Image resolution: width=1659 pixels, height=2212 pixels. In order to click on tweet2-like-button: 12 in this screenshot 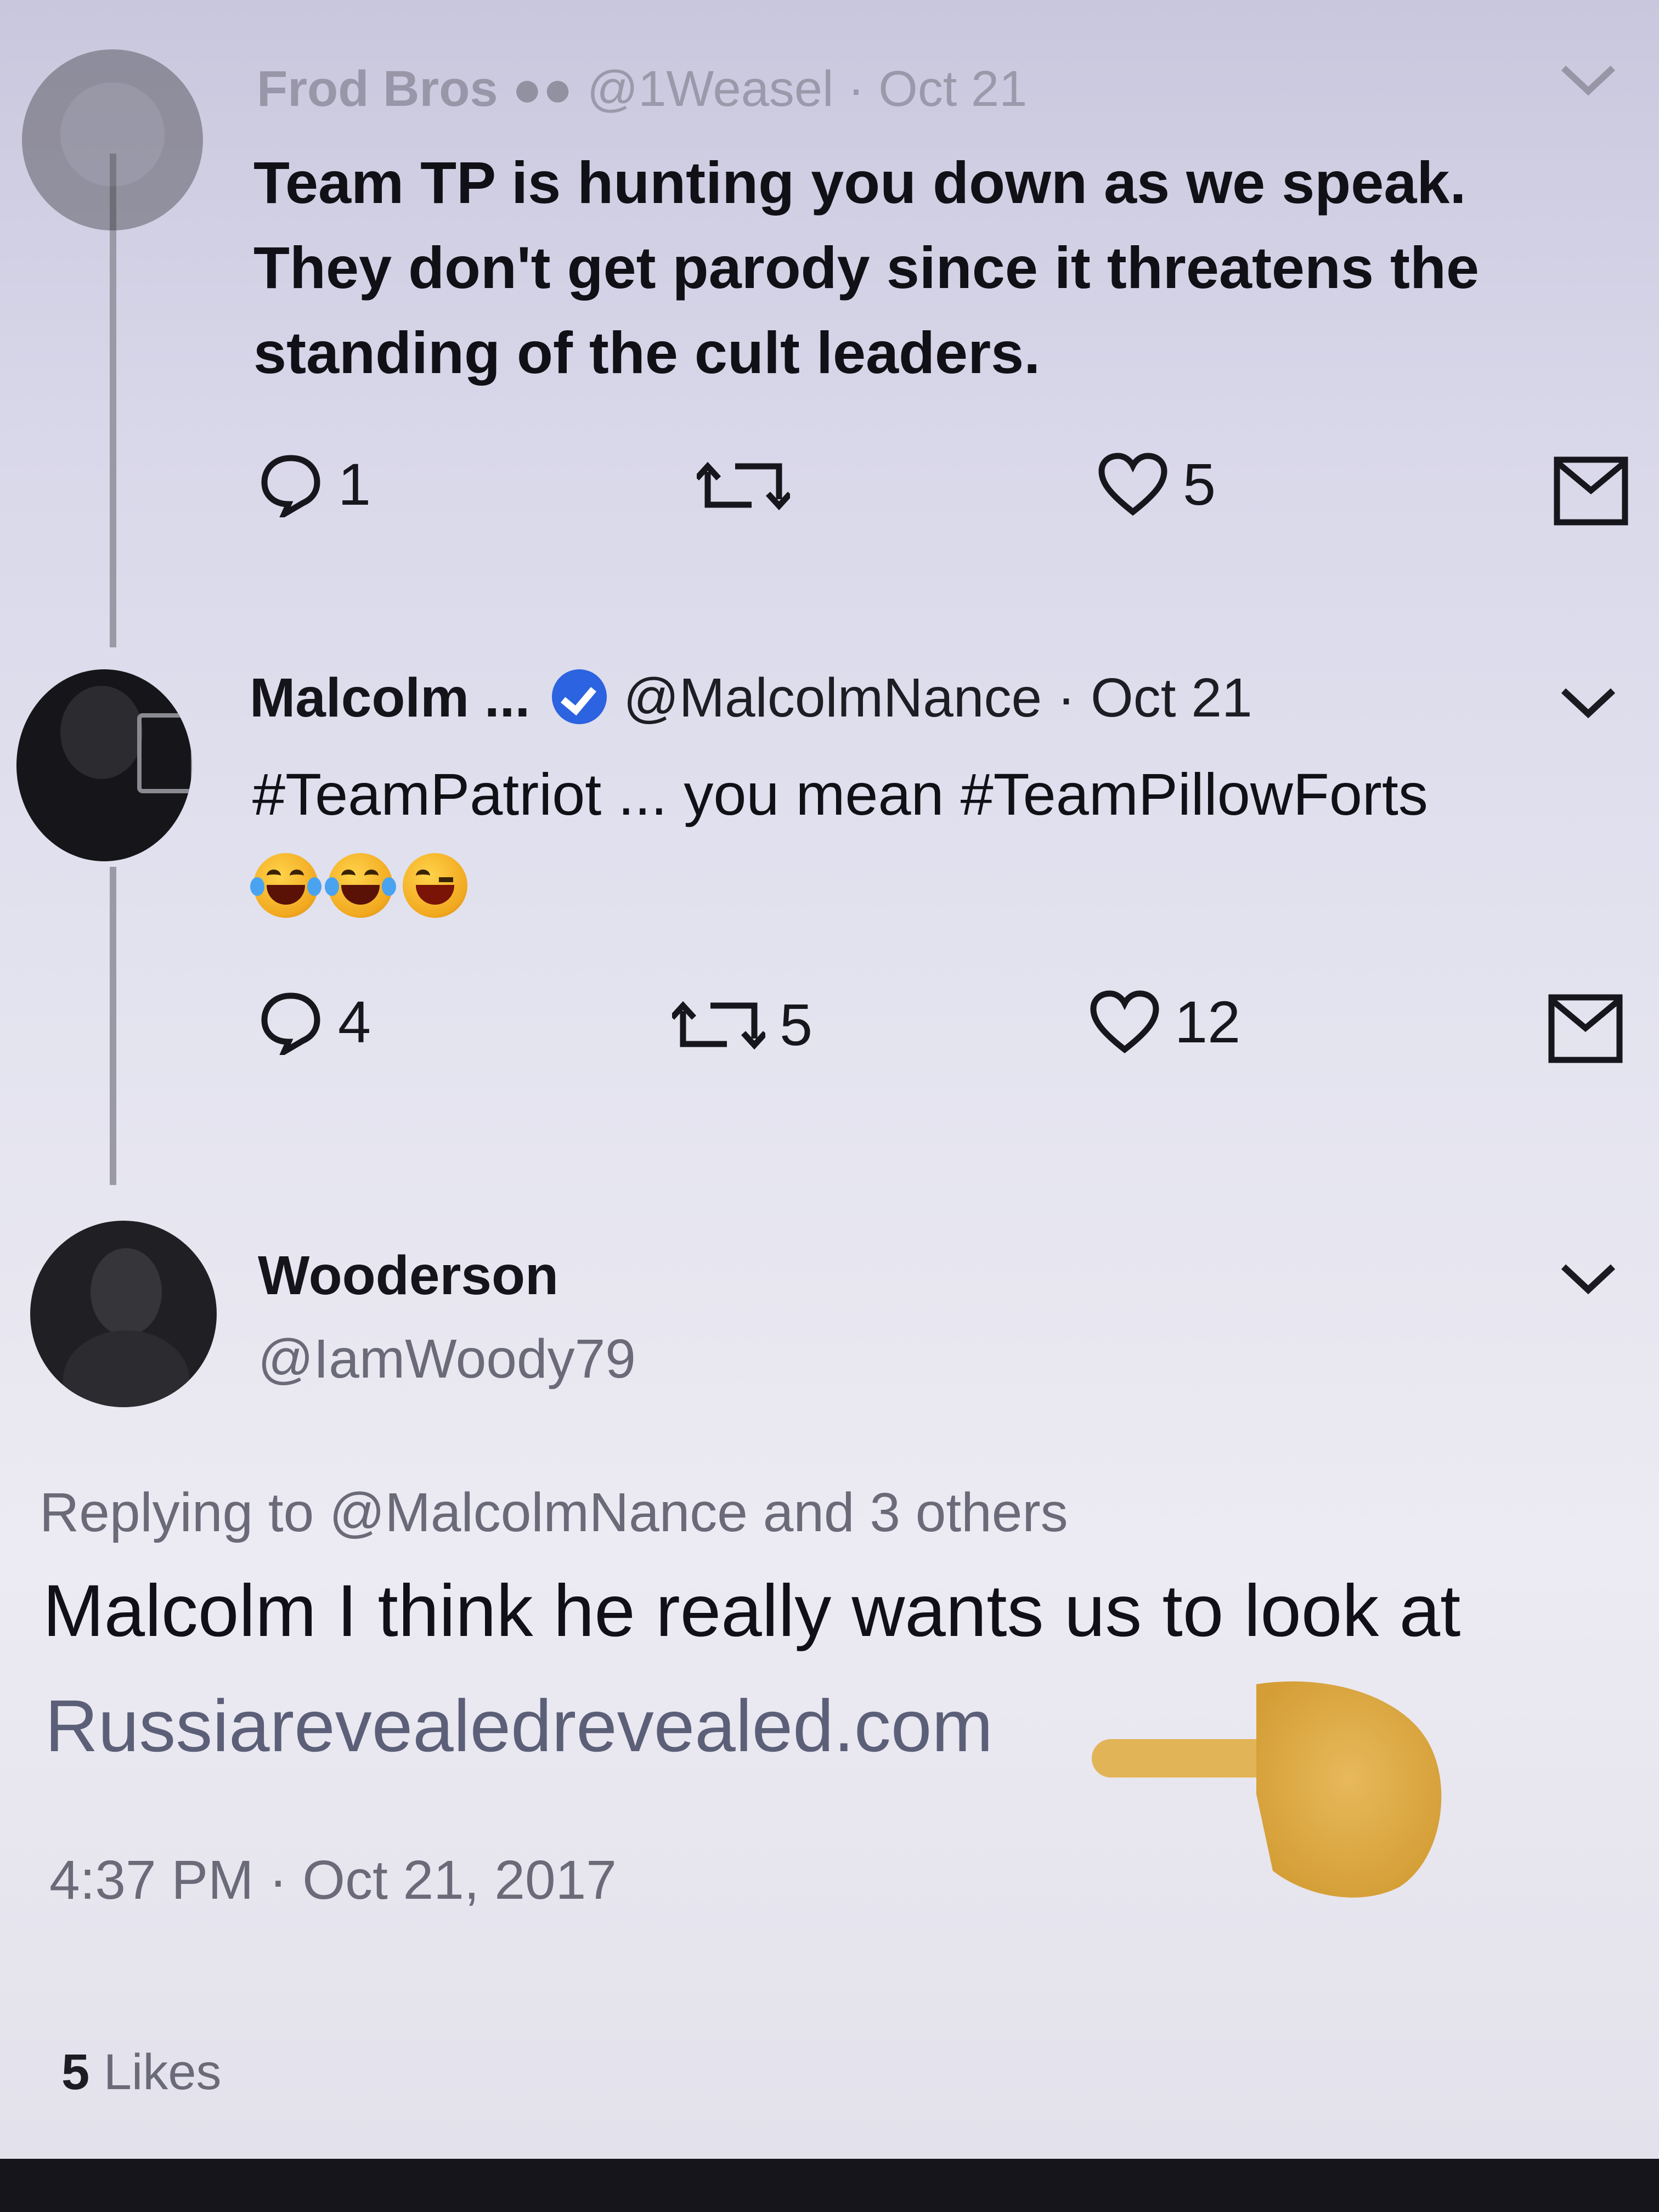, I will do `click(1164, 1022)`.